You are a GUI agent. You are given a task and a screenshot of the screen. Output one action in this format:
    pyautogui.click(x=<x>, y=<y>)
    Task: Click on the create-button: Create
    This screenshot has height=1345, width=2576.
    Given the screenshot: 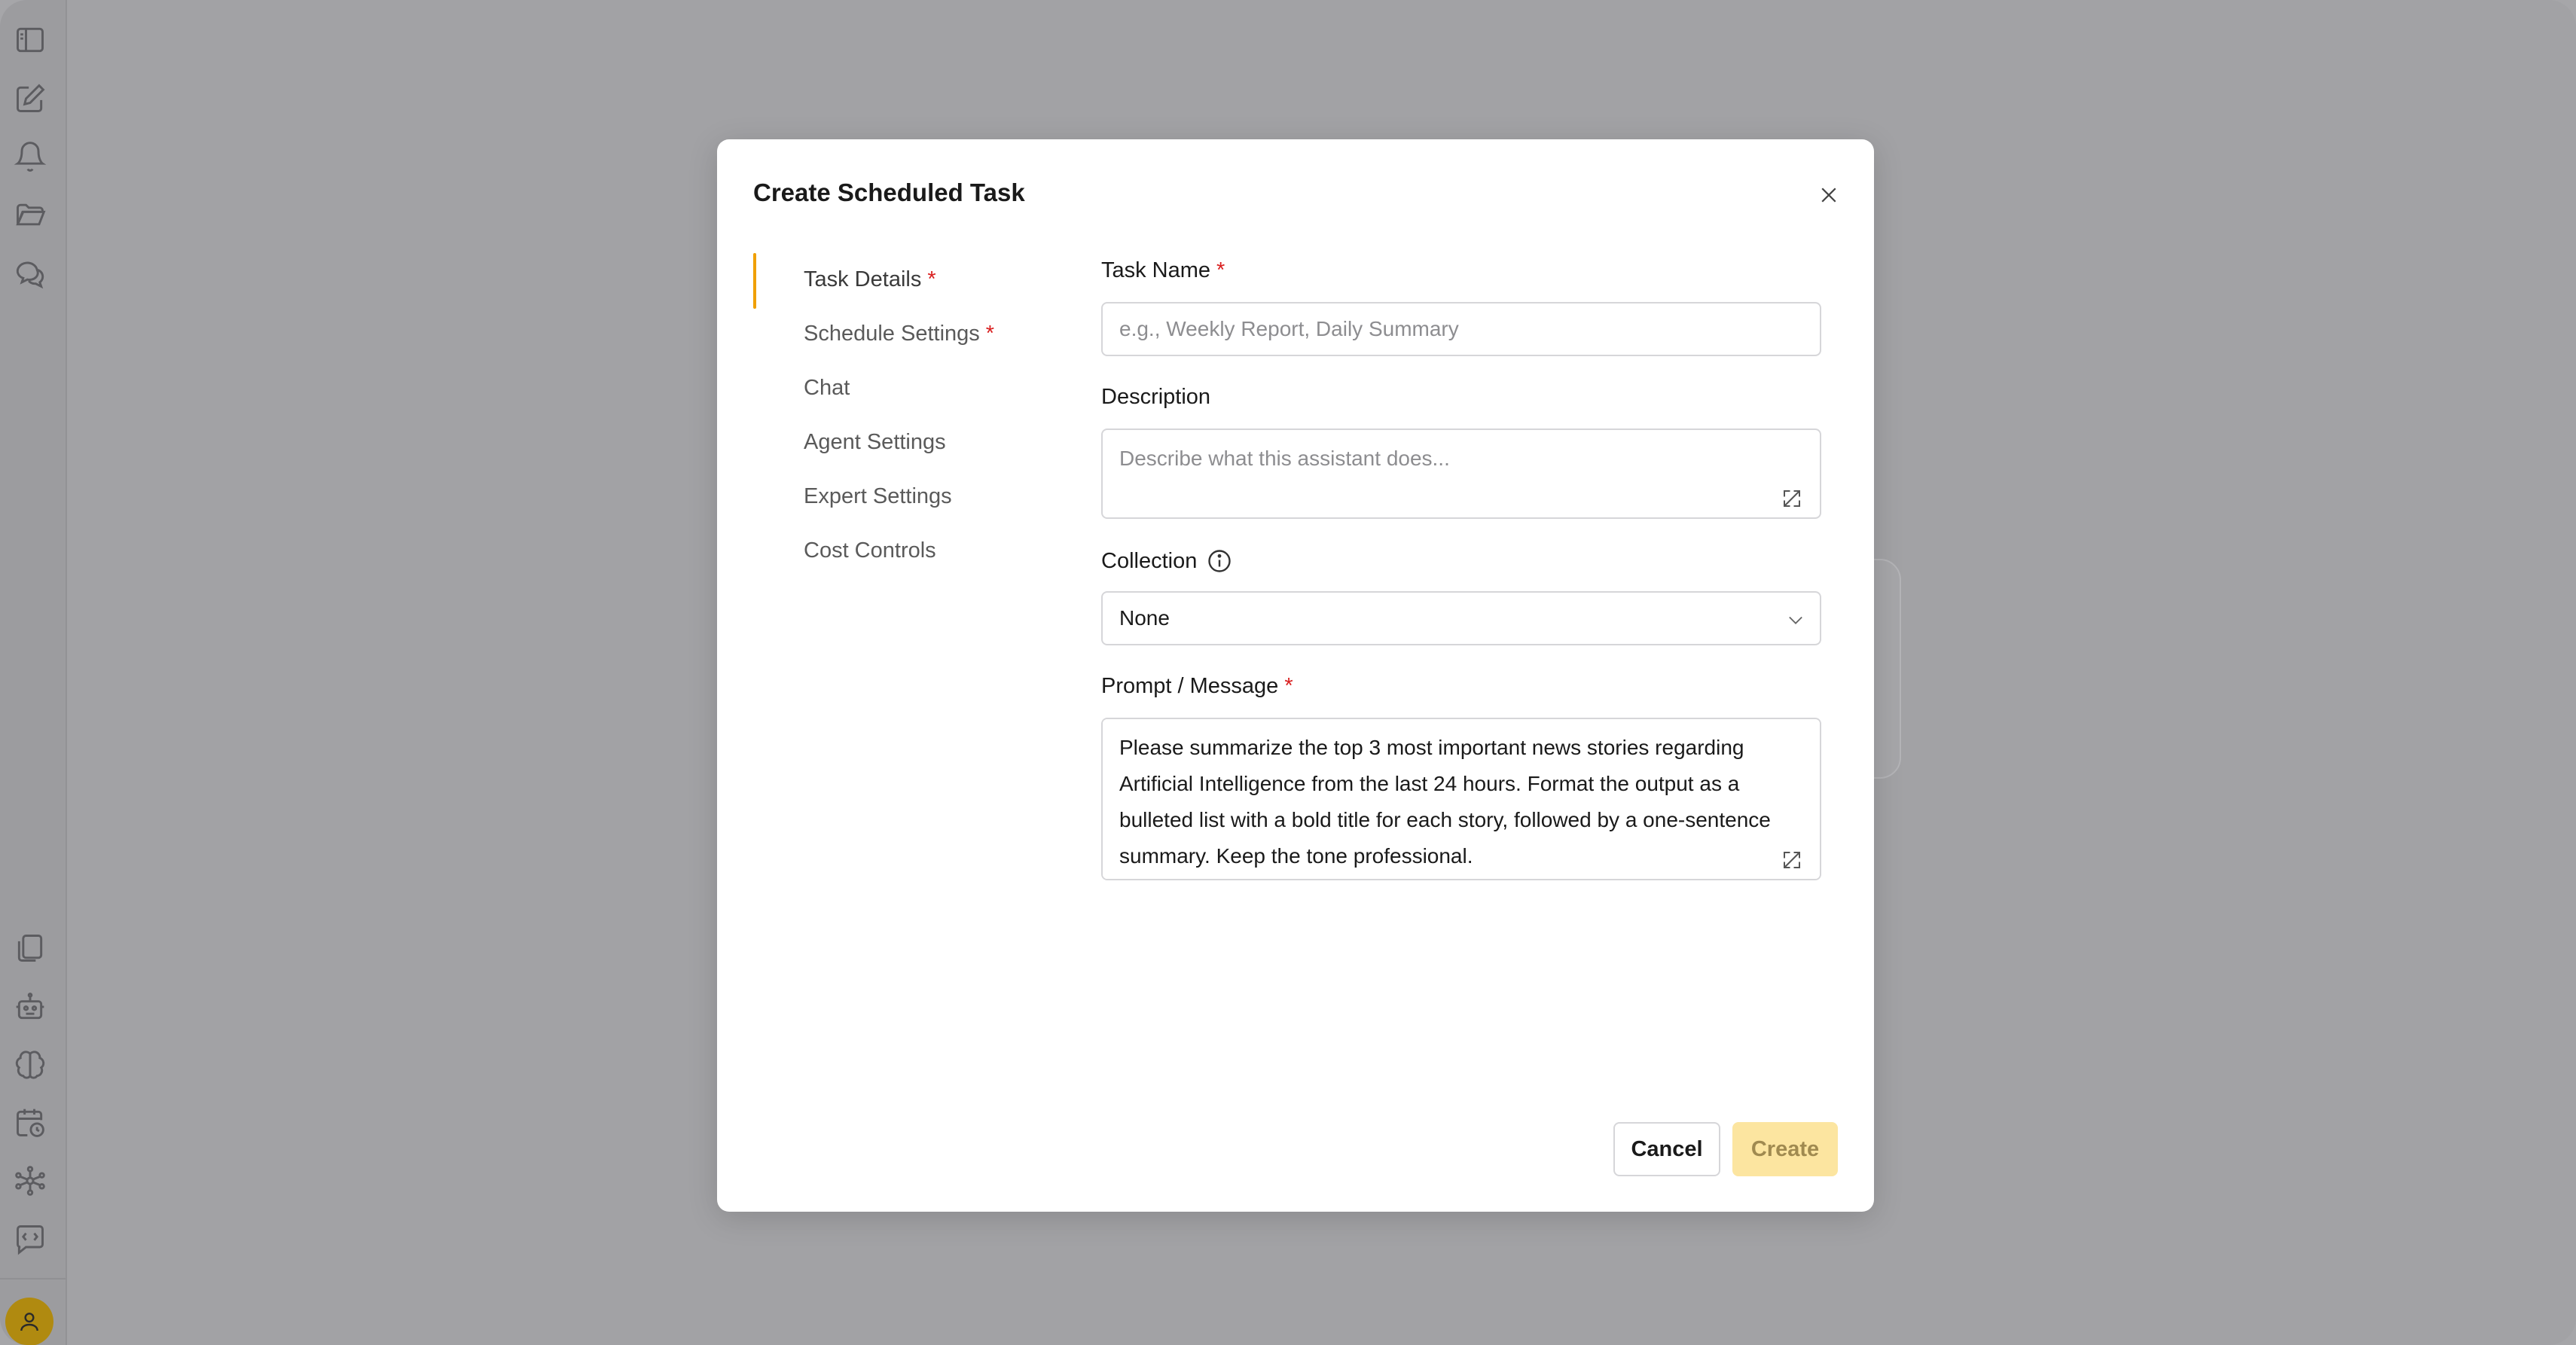 What is the action you would take?
    pyautogui.click(x=1785, y=1149)
    